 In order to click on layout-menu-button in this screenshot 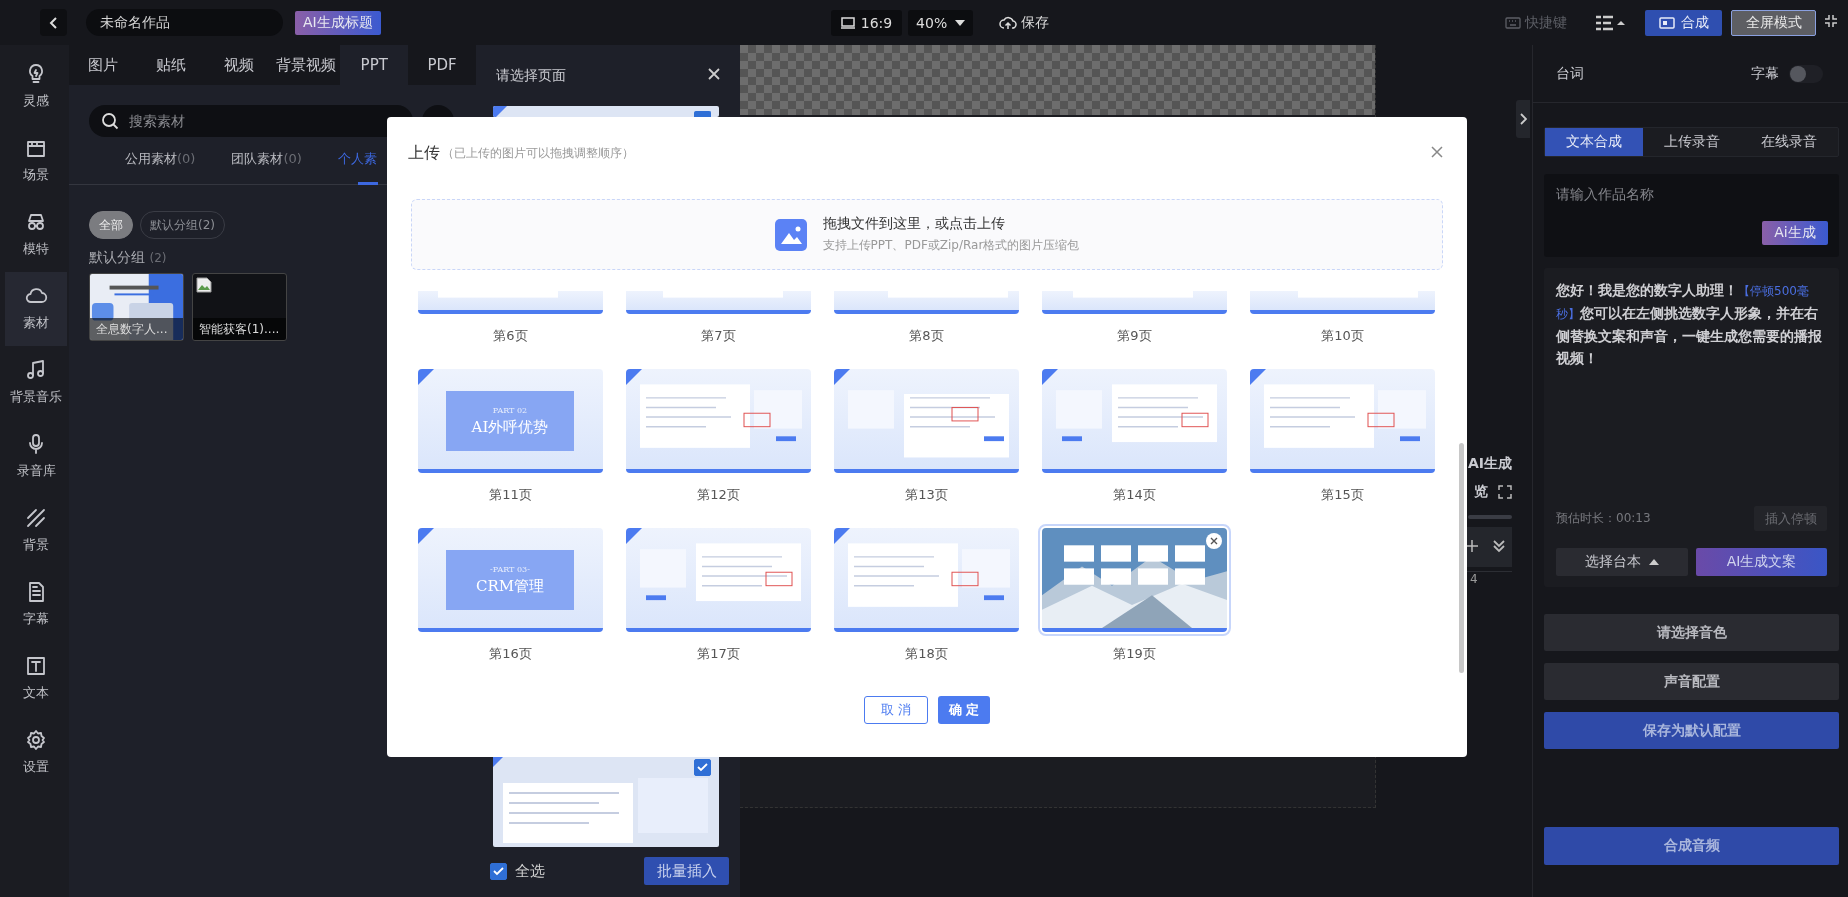, I will do `click(1610, 22)`.